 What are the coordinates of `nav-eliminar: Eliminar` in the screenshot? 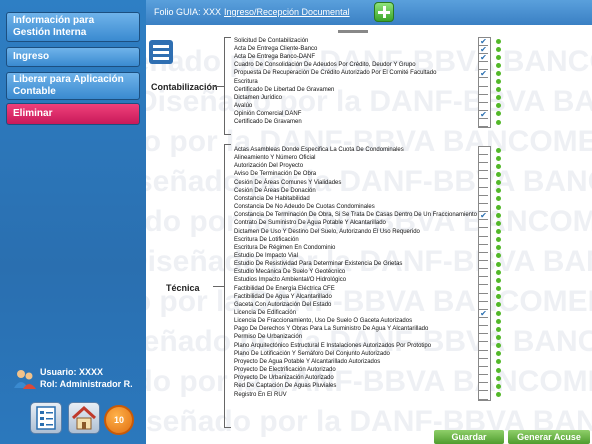 It's located at (73, 114).